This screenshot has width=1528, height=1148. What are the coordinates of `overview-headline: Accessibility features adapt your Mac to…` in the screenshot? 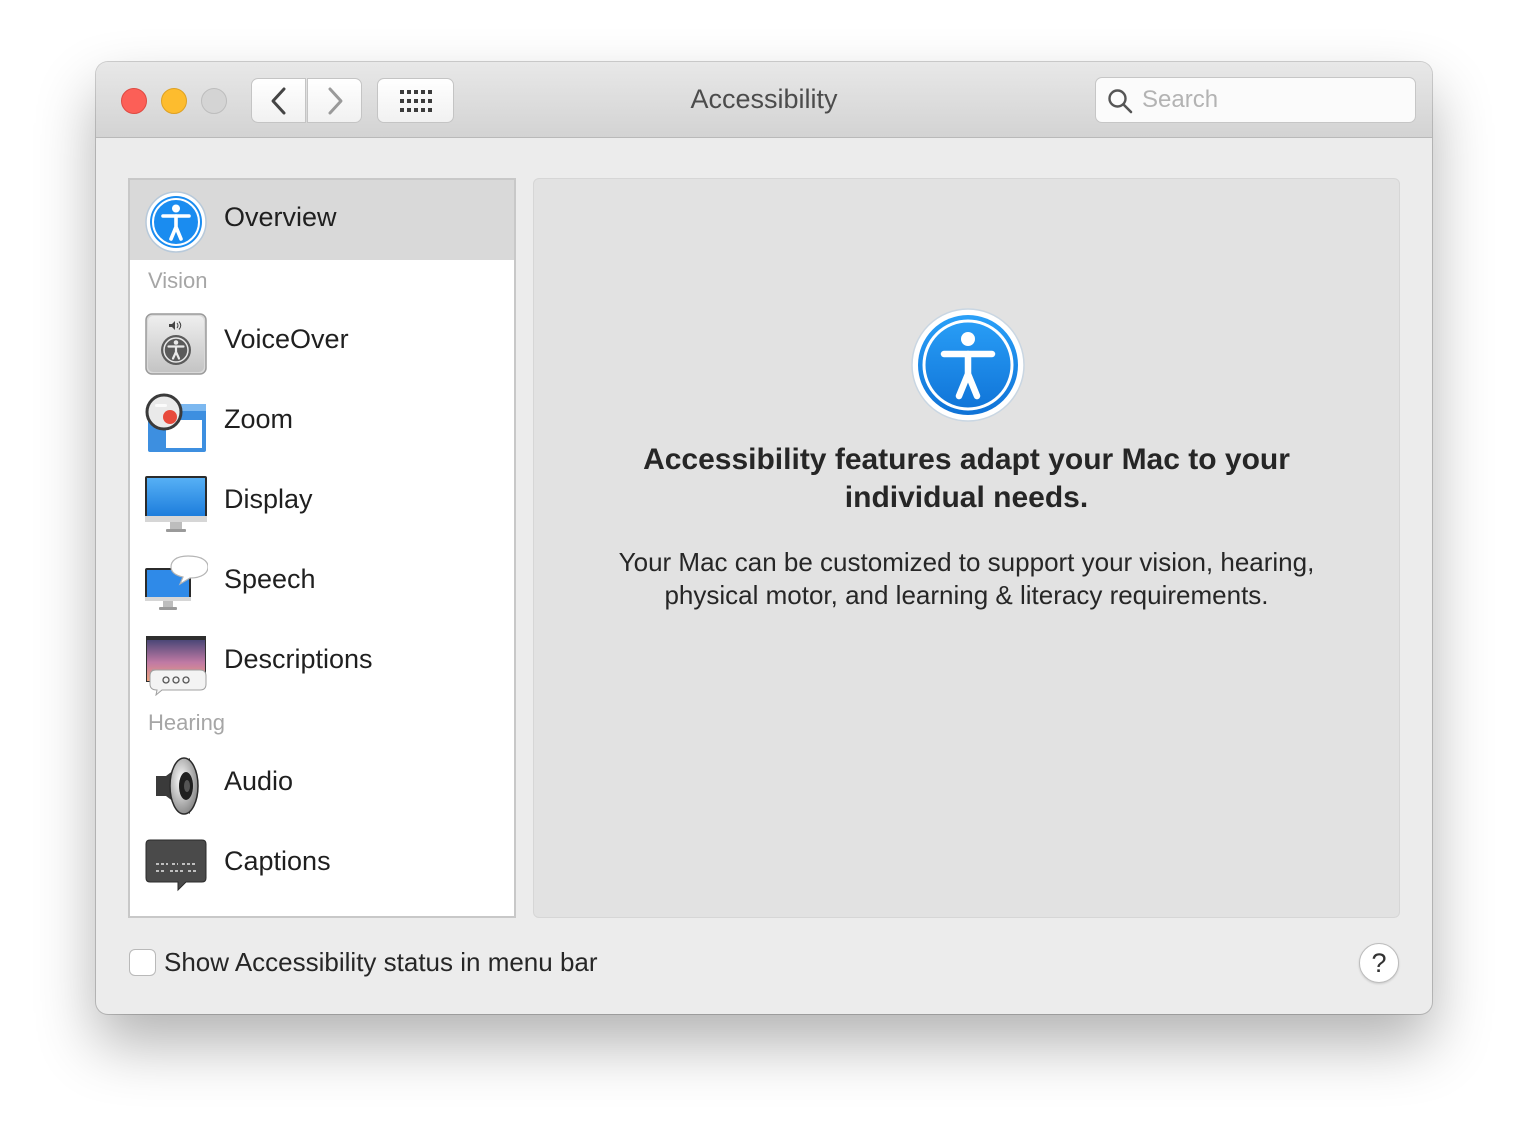 It's located at (966, 478).